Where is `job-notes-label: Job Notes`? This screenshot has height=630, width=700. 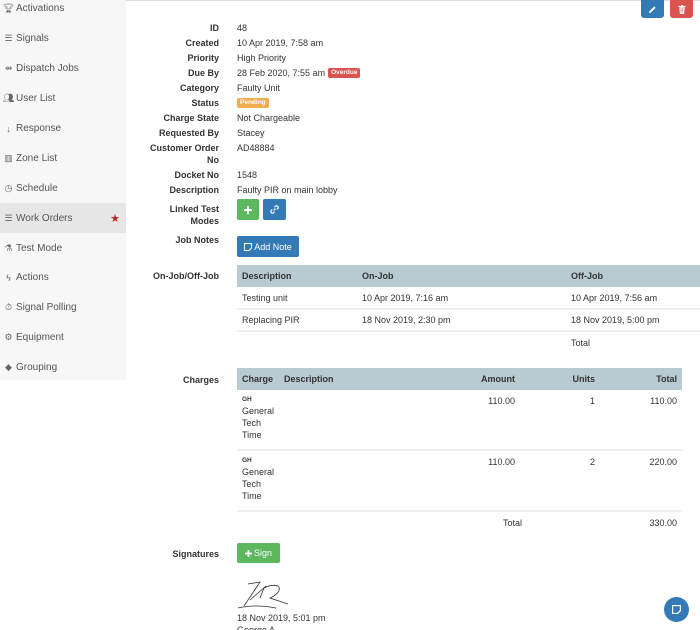
job-notes-label: Job Notes is located at coordinates (197, 240).